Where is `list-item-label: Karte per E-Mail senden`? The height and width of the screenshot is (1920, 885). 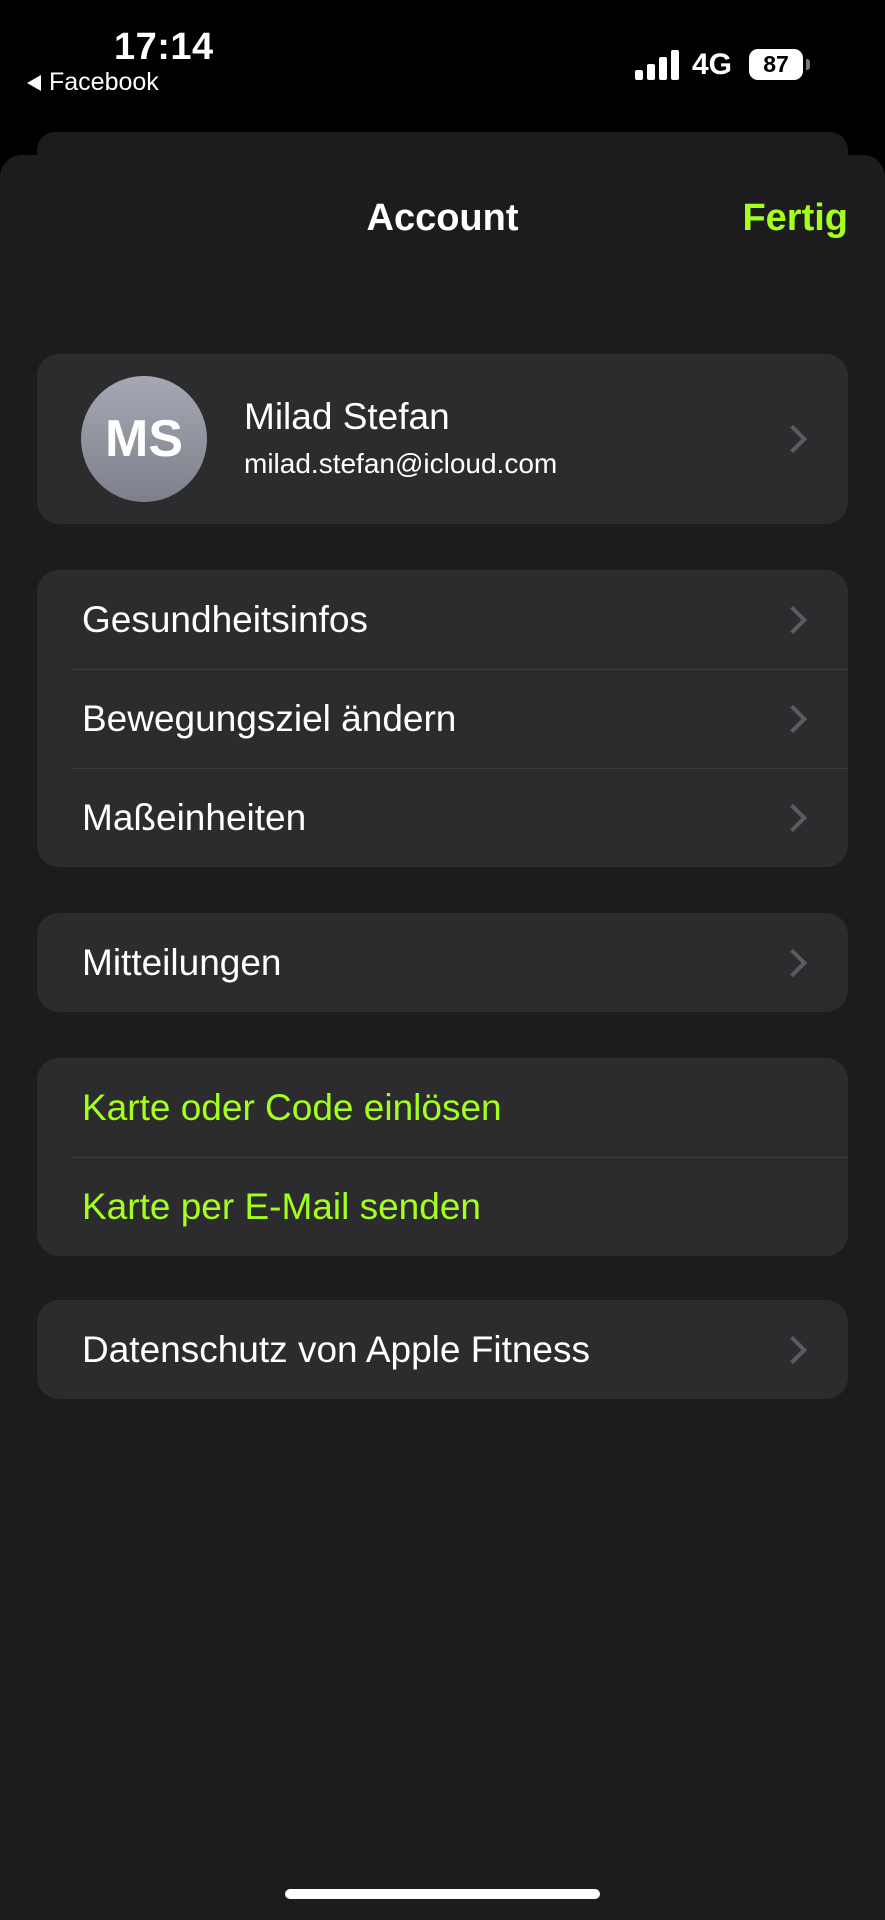
list-item-label: Karte per E-Mail senden is located at coordinates (281, 1206).